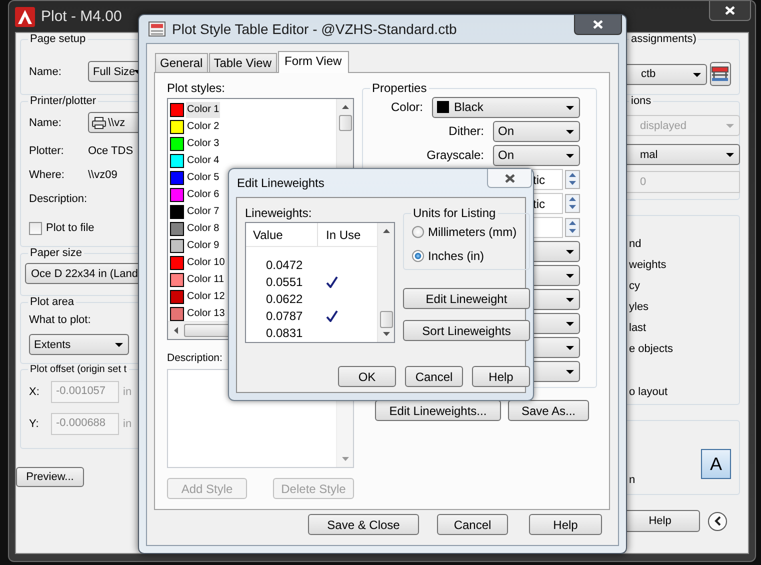 The image size is (761, 565). What do you see at coordinates (203, 211) in the screenshot?
I see `list-item-text: Color 7` at bounding box center [203, 211].